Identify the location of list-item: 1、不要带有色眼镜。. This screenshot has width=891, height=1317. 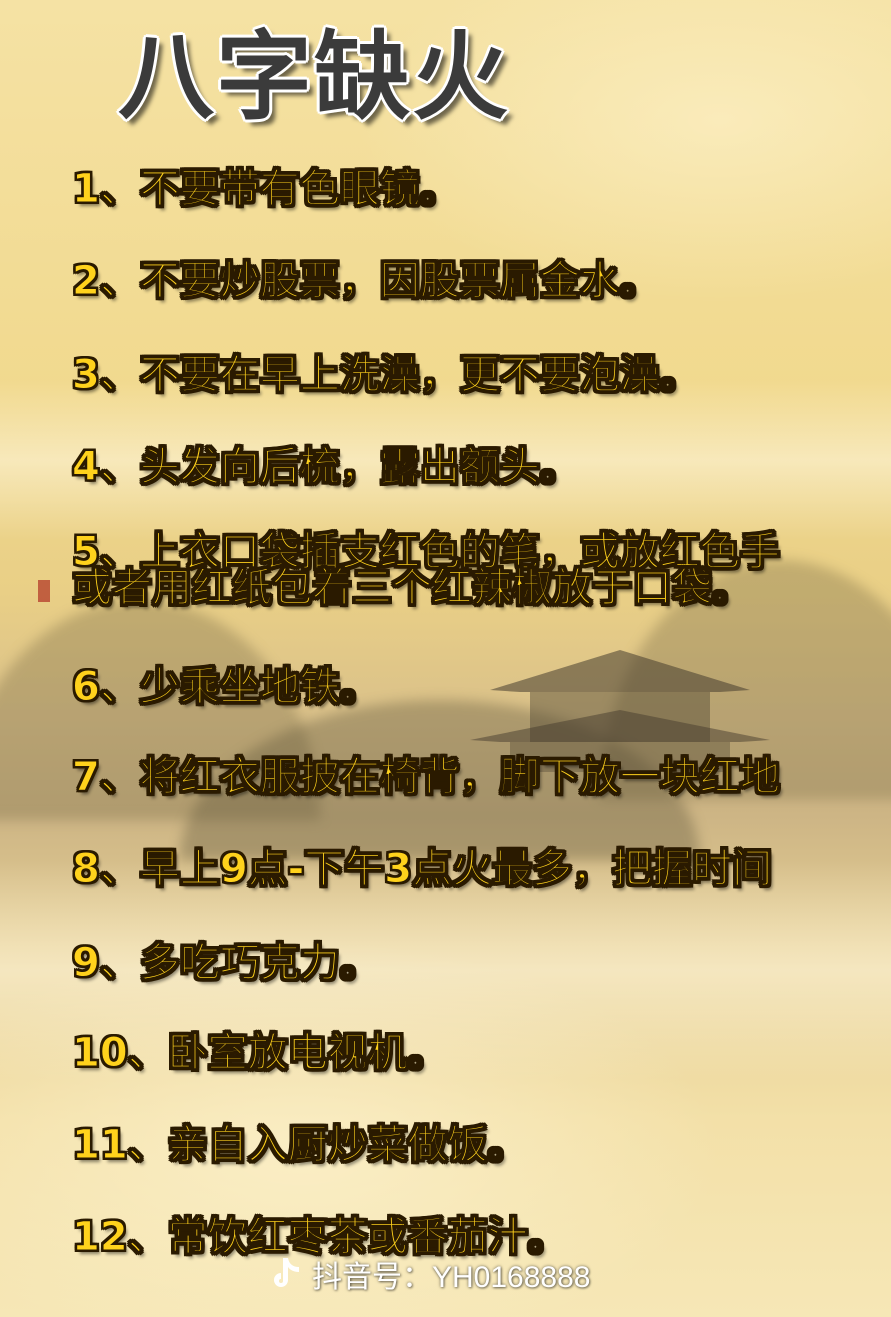
(266, 189).